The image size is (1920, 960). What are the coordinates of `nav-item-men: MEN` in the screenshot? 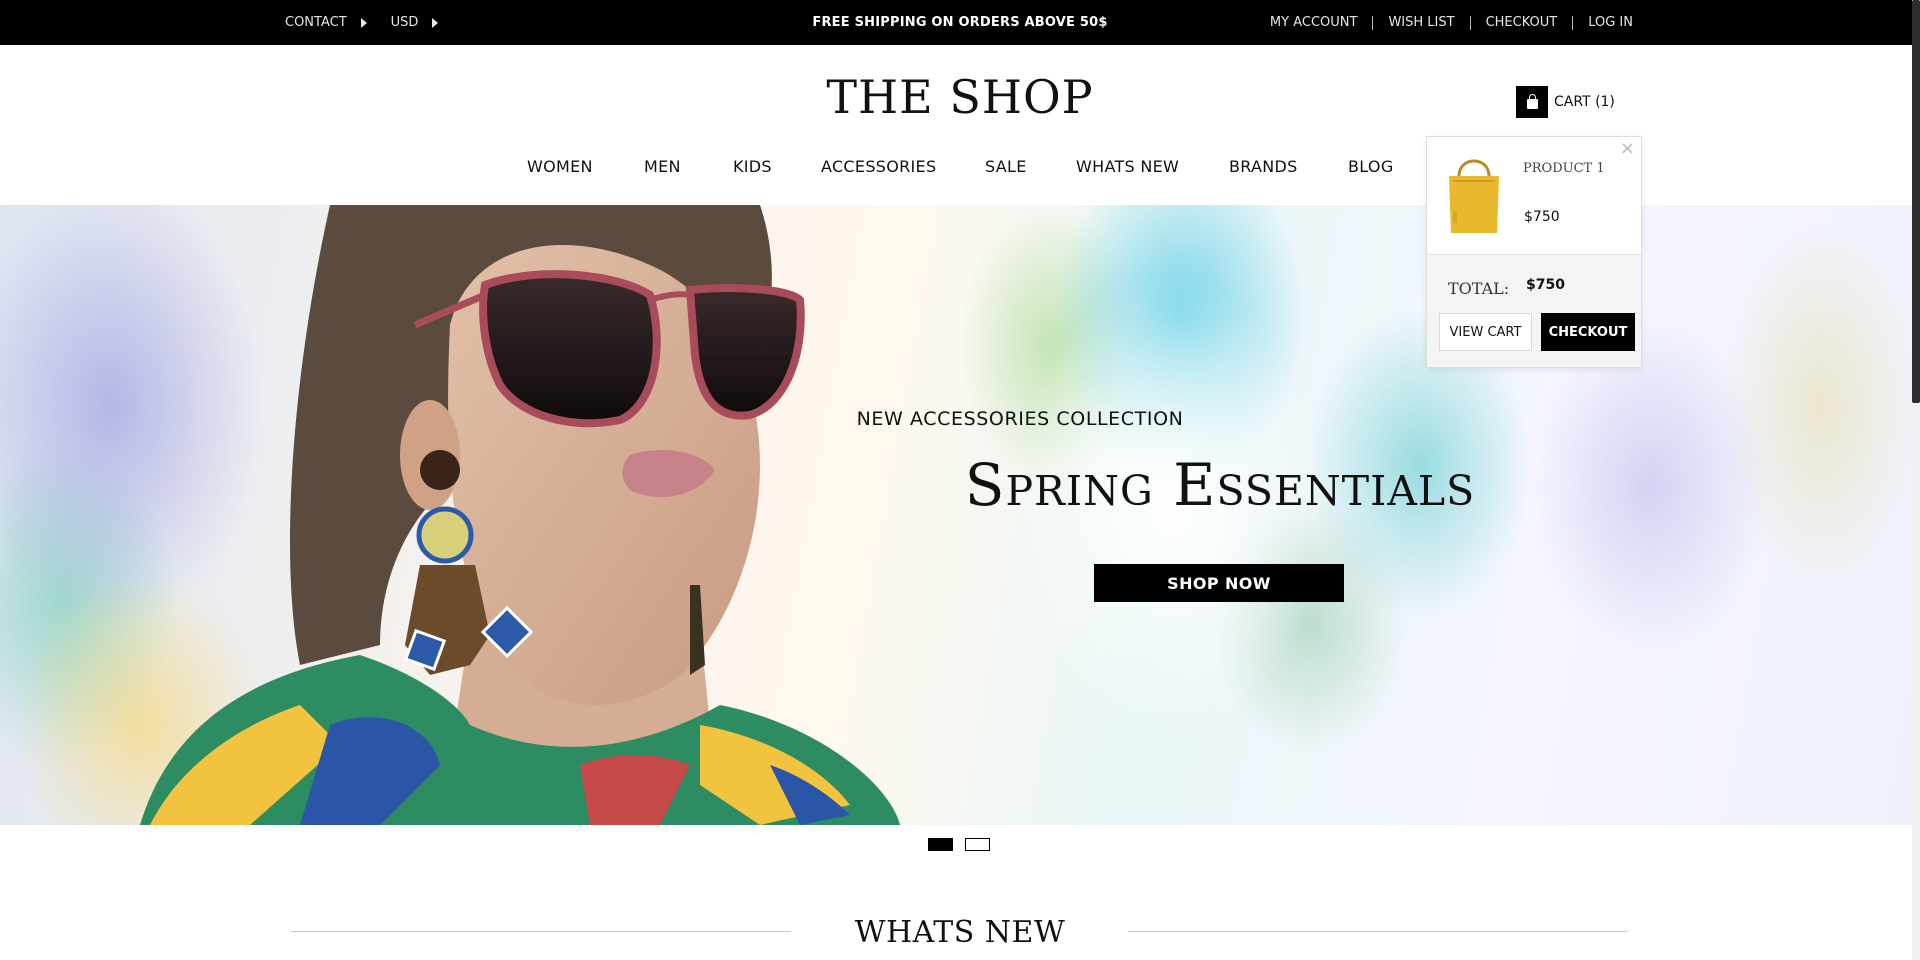 It's located at (662, 166).